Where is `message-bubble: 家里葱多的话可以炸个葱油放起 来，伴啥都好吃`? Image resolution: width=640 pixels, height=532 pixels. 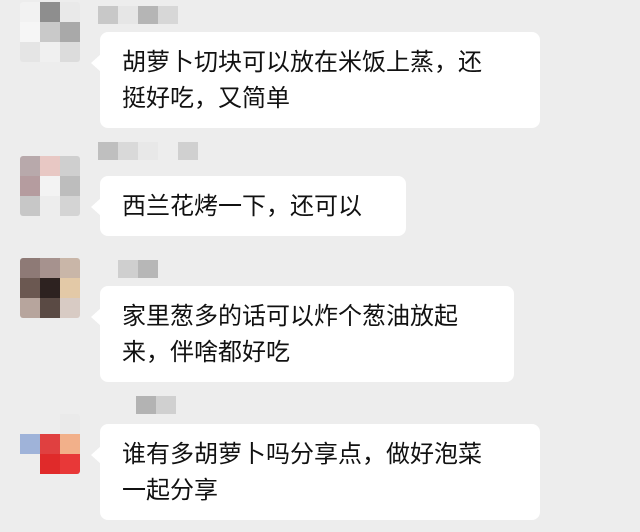 message-bubble: 家里葱多的话可以炸个葱油放起 来，伴啥都好吃 is located at coordinates (302, 334).